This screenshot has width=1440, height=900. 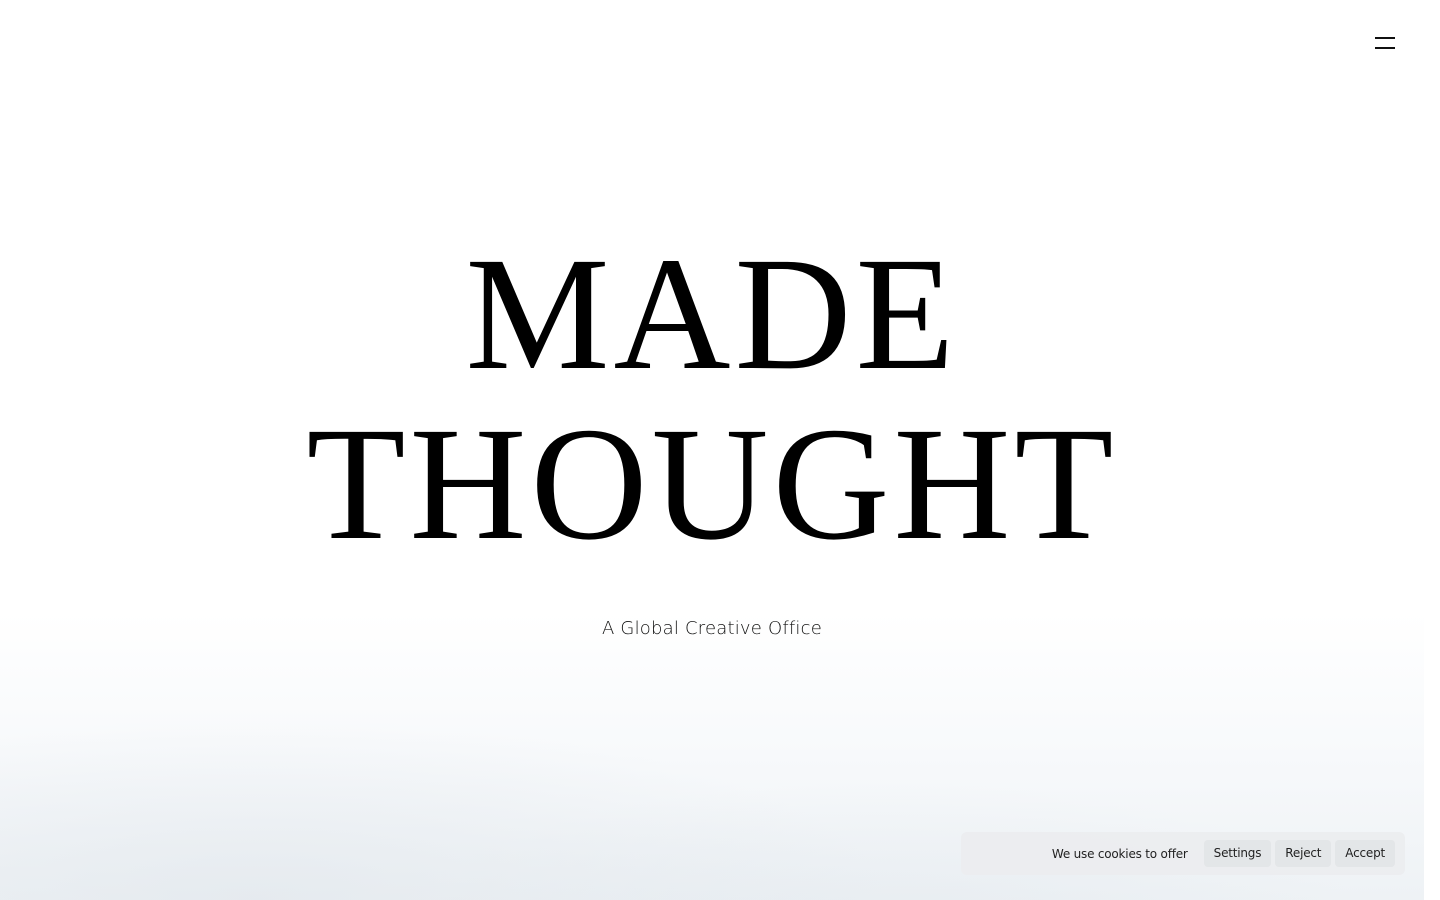 I want to click on cookie-accept-button: Accept, so click(x=1365, y=853).